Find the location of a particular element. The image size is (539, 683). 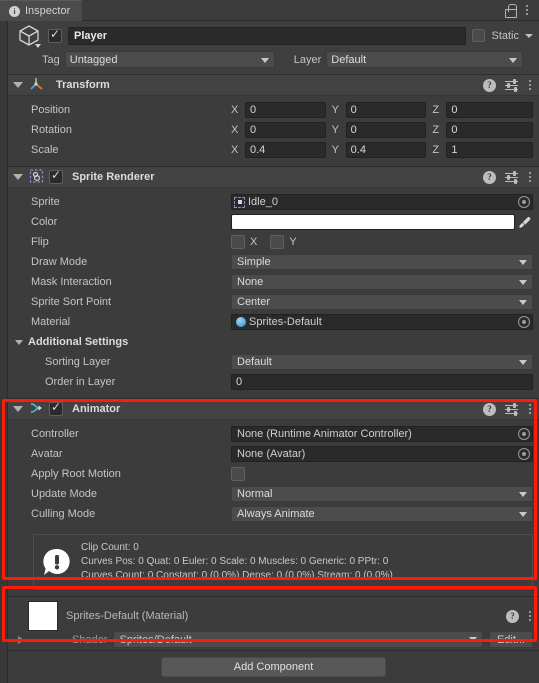

shader-label: Shader is located at coordinates (90, 639).